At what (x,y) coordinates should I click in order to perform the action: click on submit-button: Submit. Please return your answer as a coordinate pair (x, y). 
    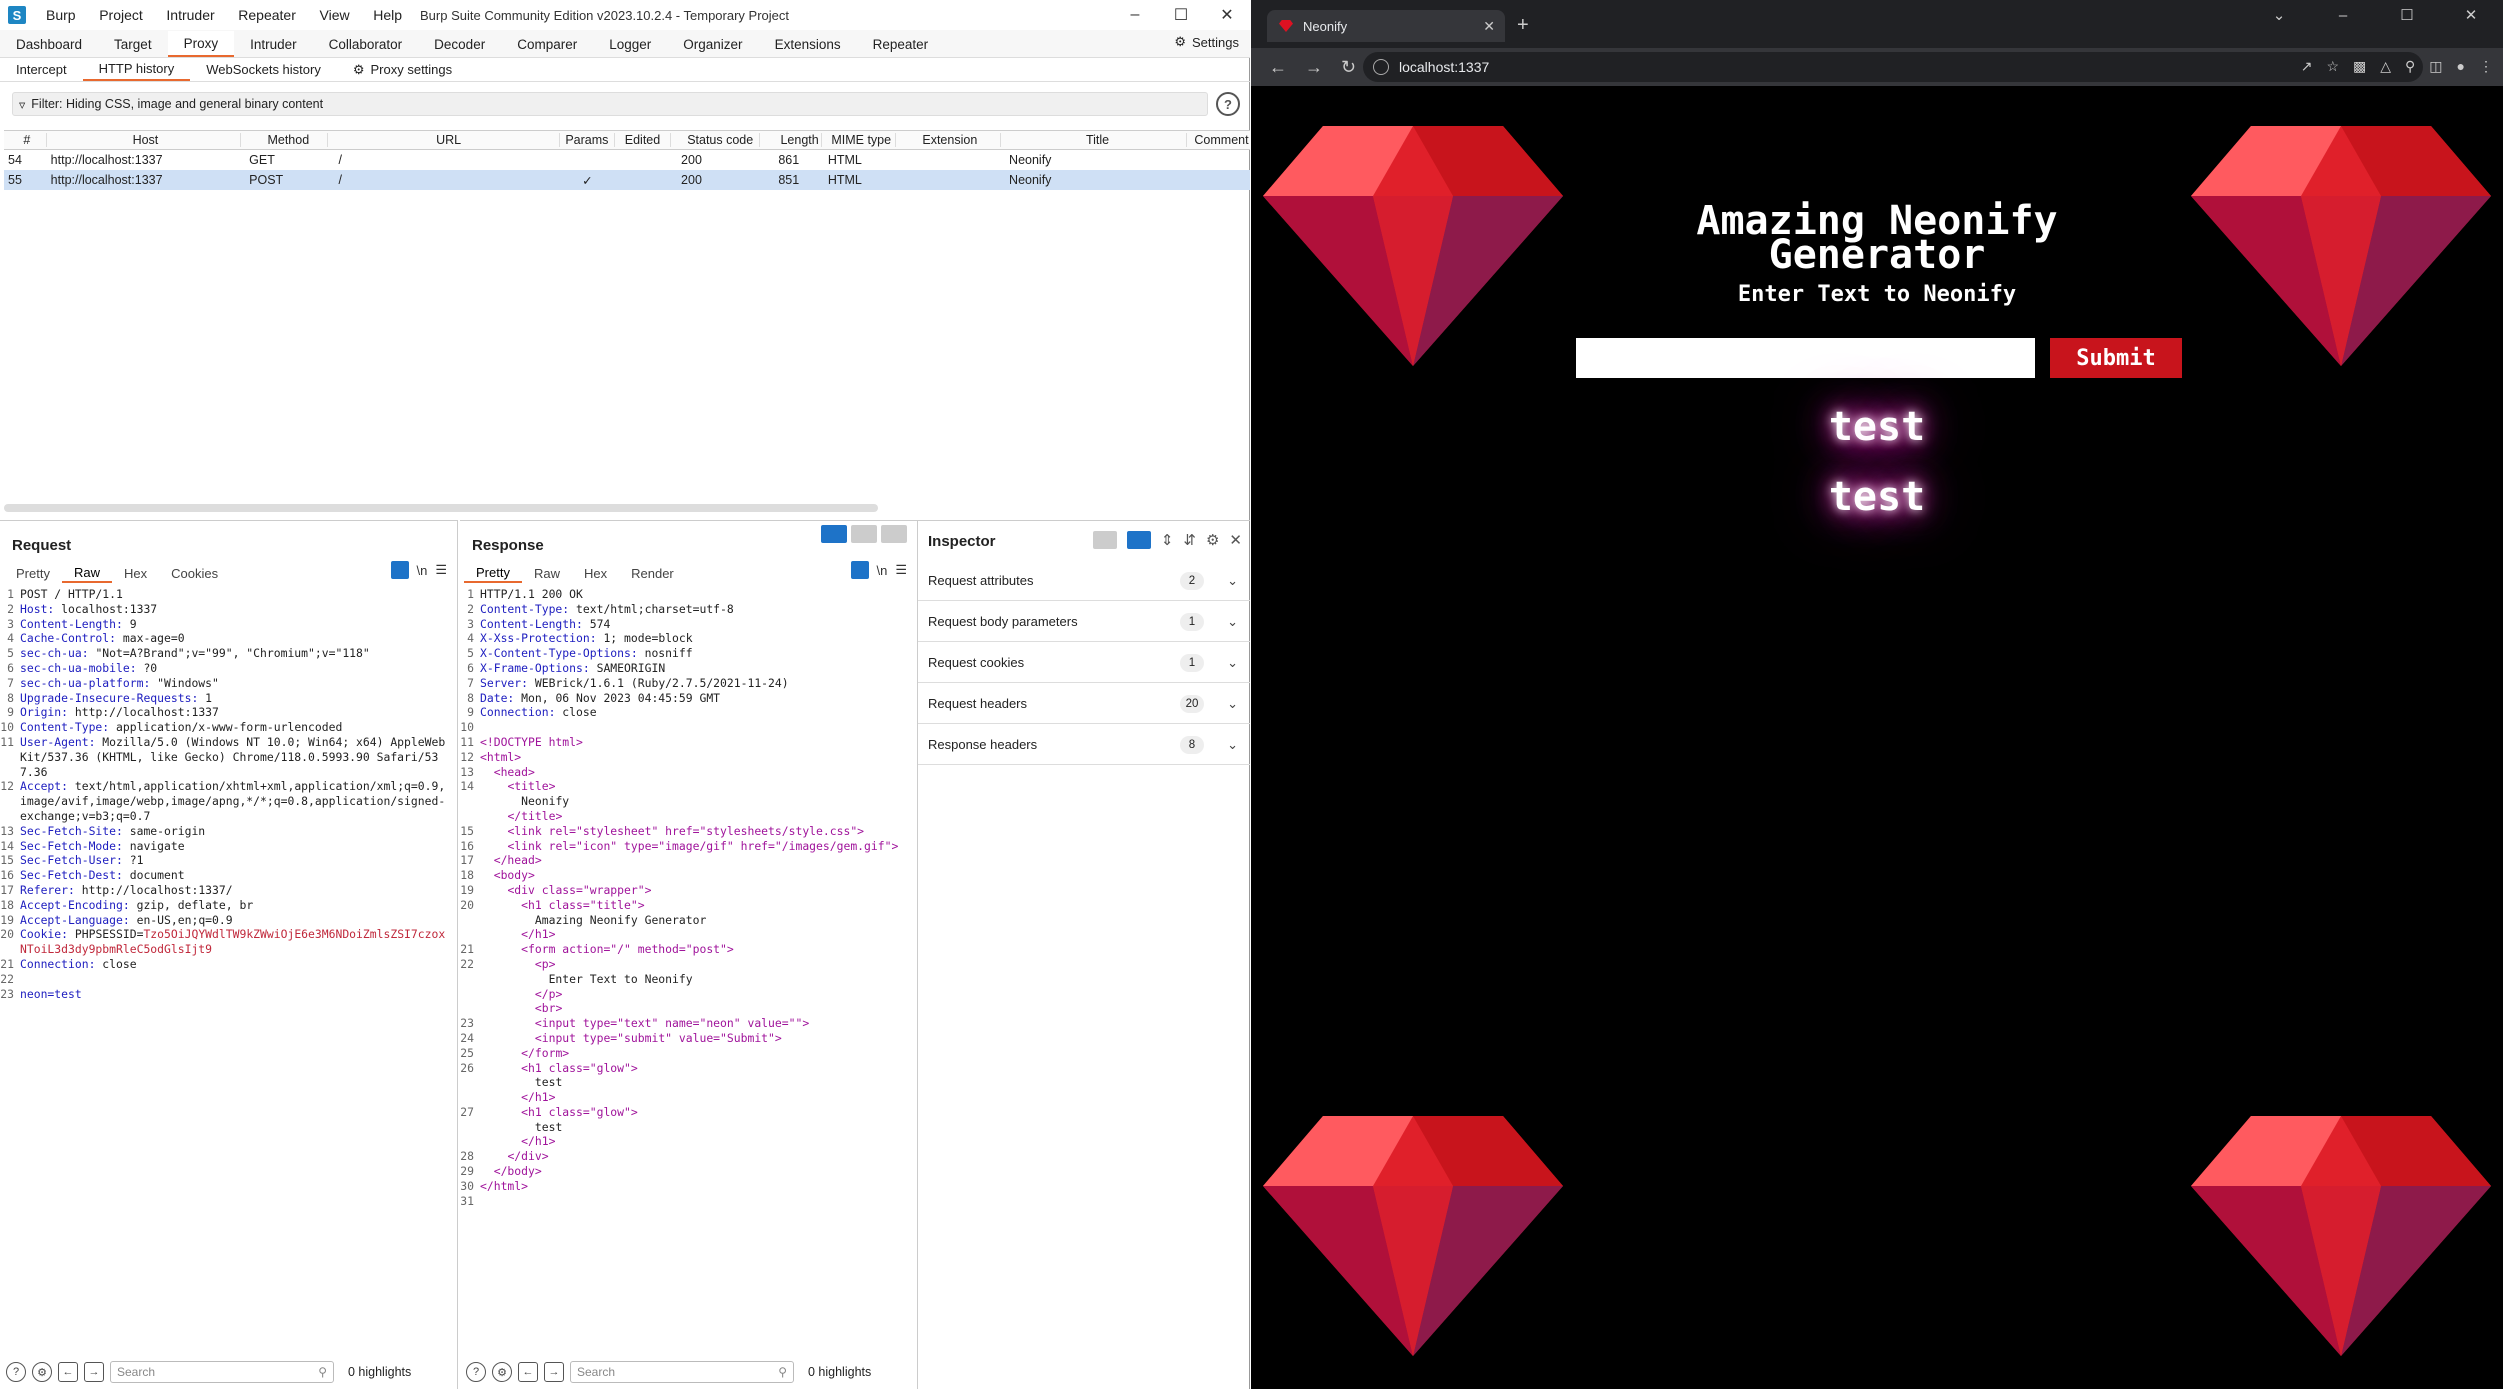
    Looking at the image, I should click on (2116, 358).